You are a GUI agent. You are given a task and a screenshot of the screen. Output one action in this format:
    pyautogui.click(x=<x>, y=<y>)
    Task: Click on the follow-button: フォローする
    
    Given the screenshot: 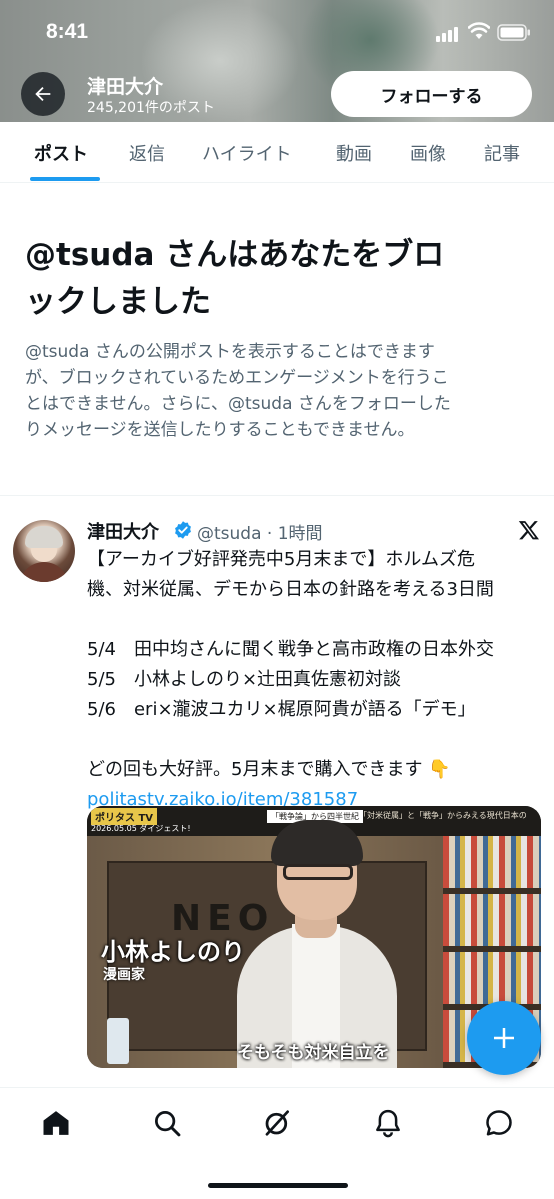 What is the action you would take?
    pyautogui.click(x=431, y=94)
    